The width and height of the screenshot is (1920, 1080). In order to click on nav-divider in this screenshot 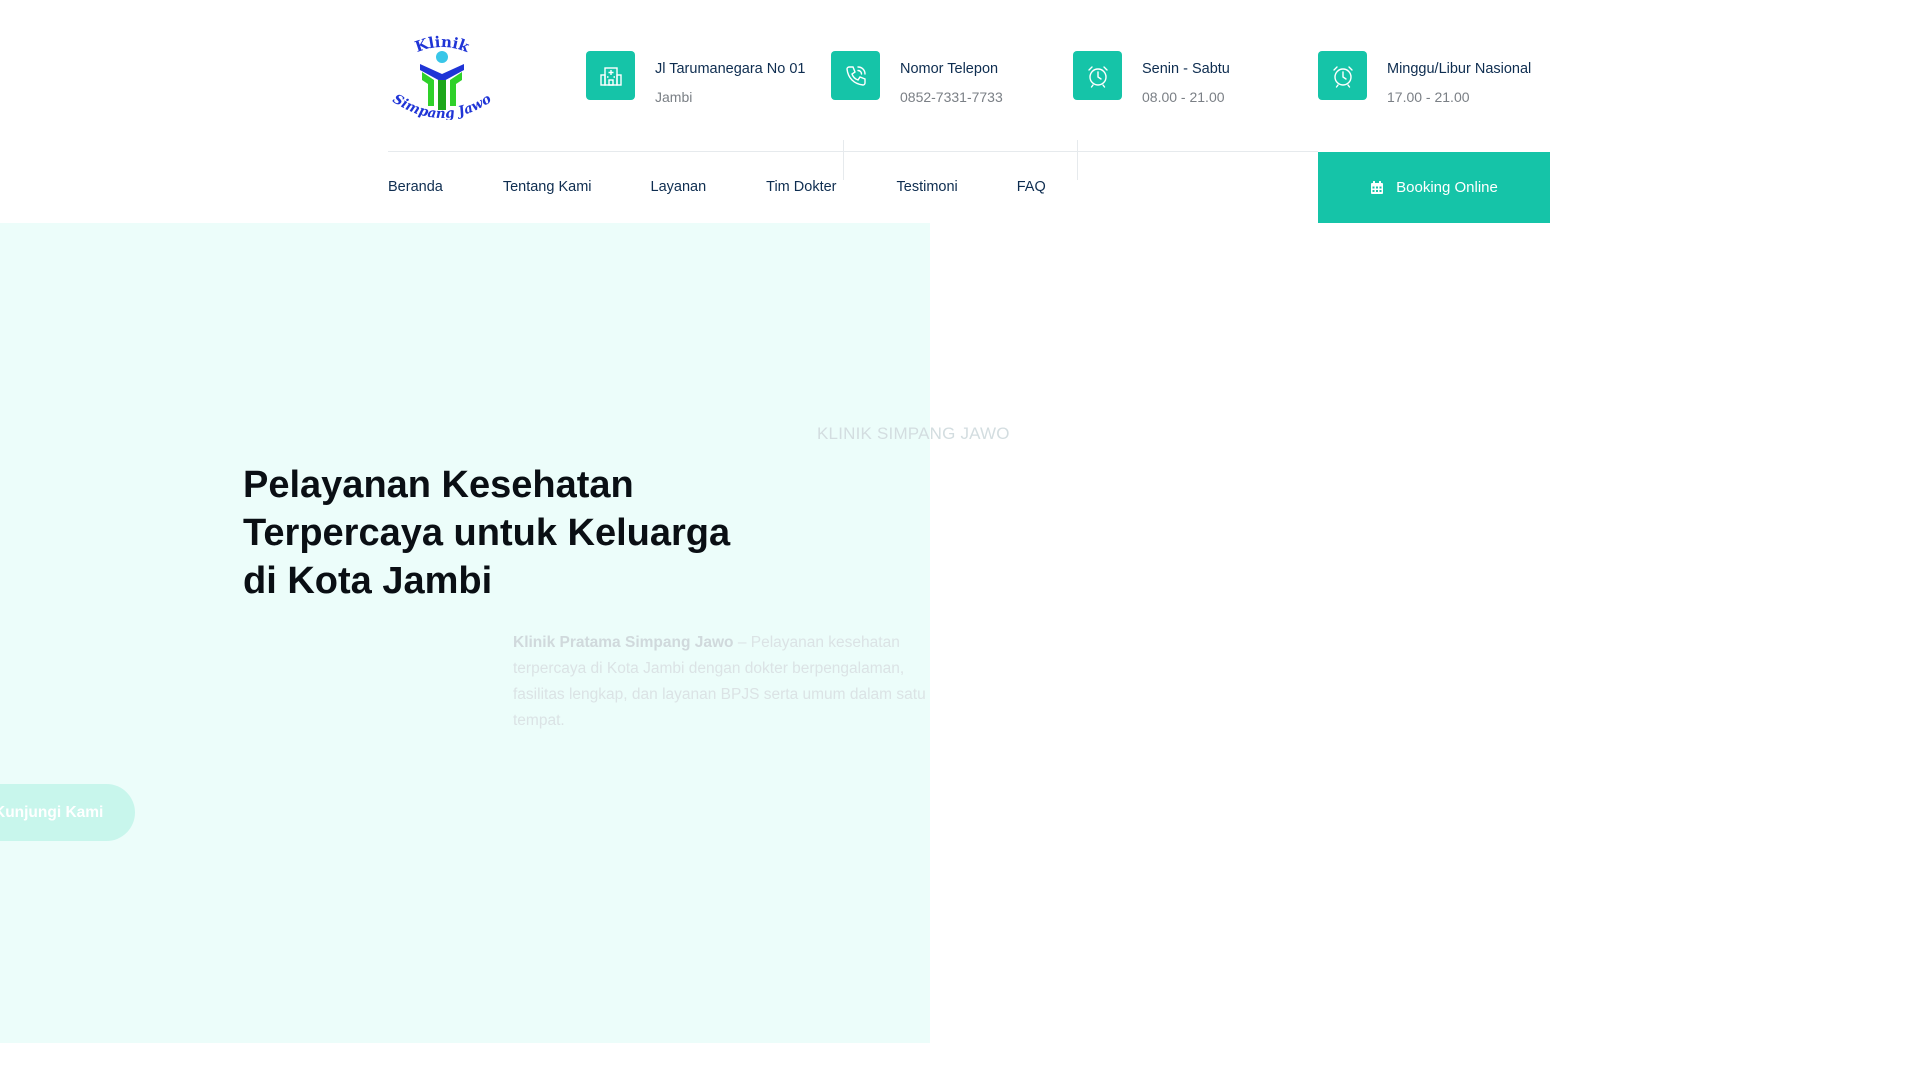, I will do `click(853, 151)`.